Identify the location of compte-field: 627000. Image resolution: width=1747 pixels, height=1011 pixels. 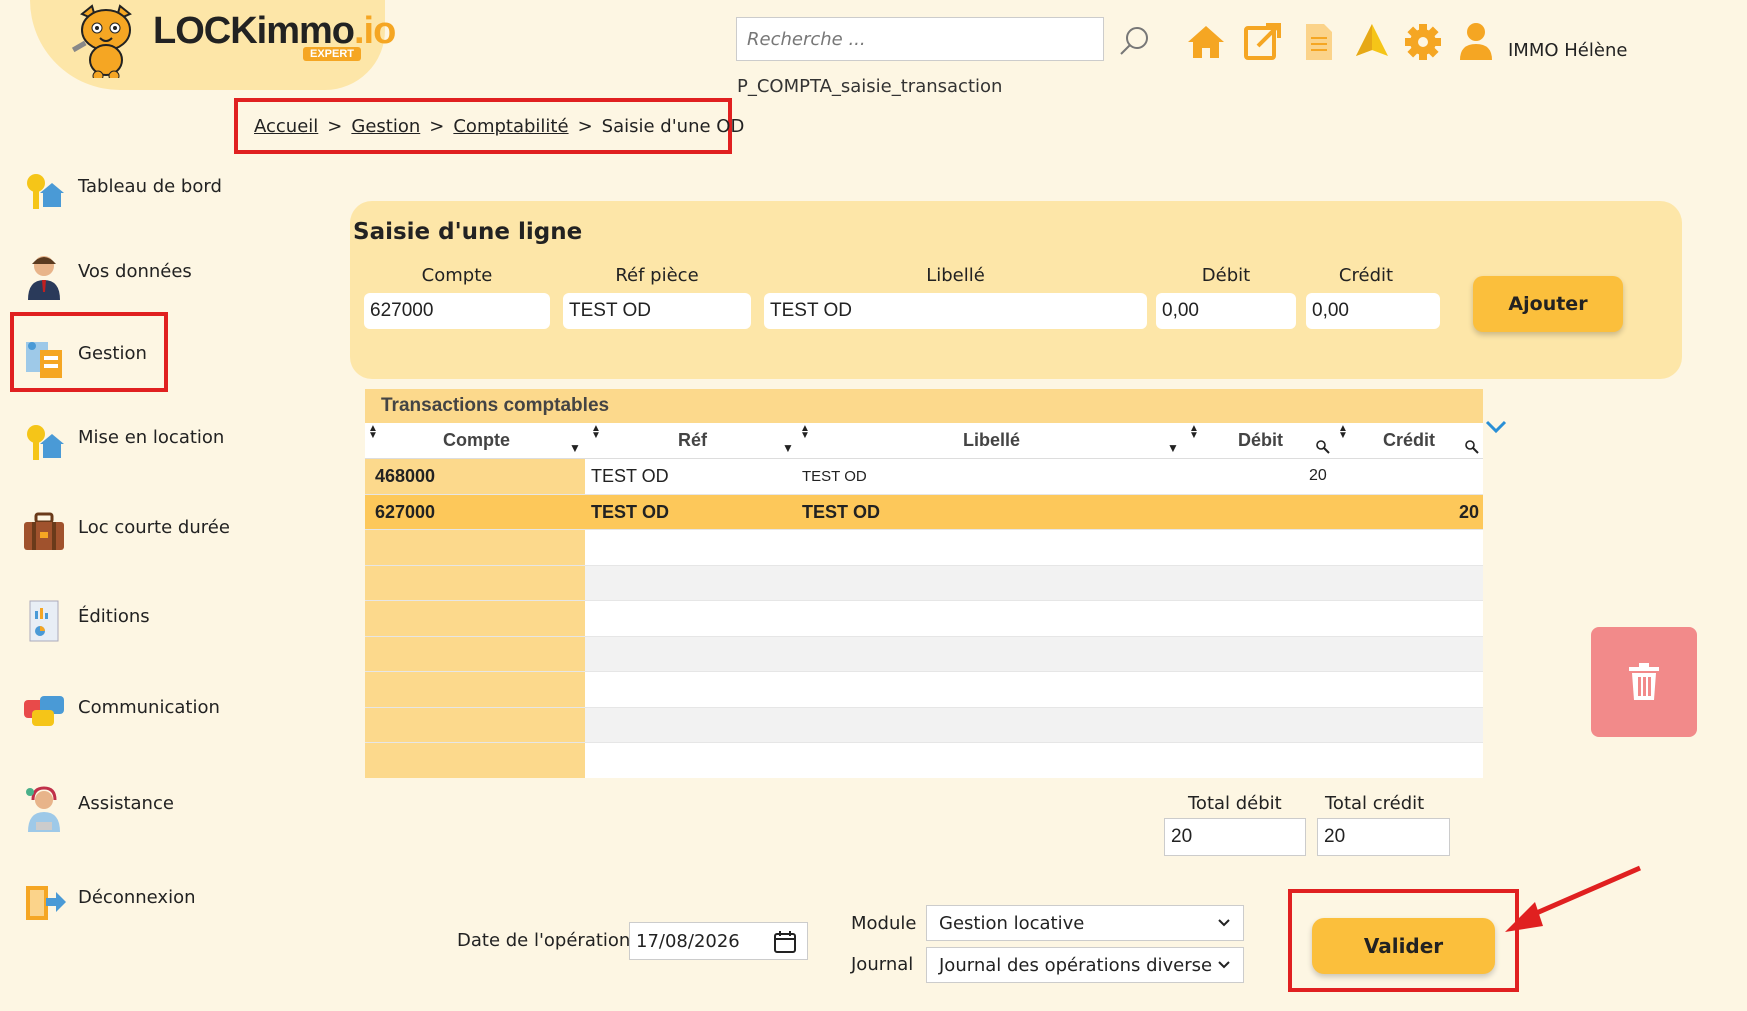
(457, 311).